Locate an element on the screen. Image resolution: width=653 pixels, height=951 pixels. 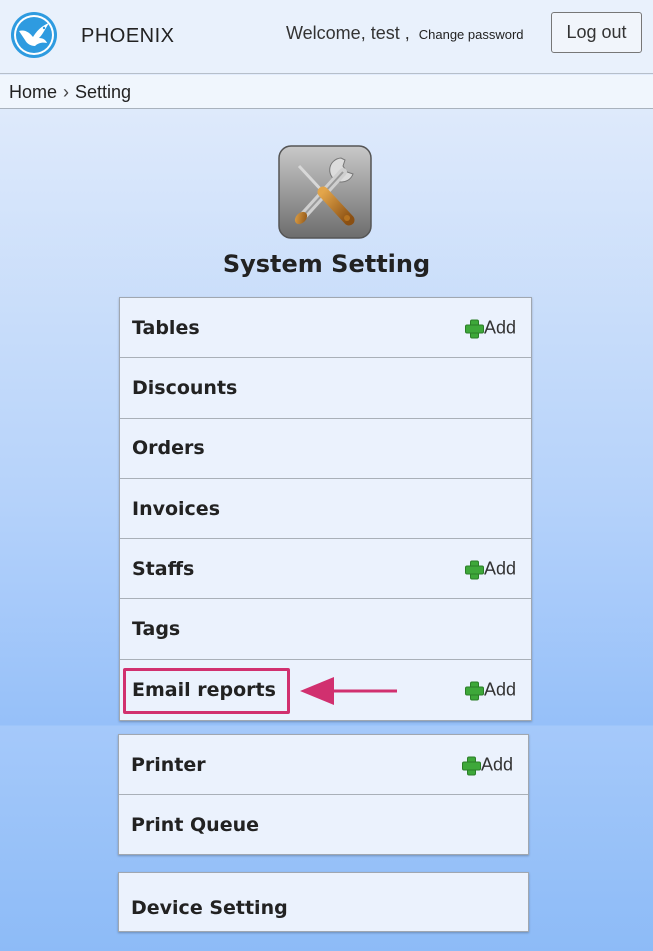
add-staffs-button: Add is located at coordinates (490, 569).